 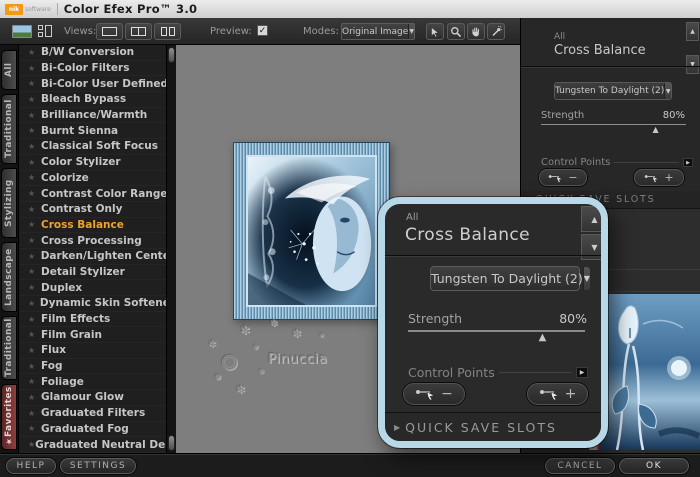 I want to click on settings-button: SETTINGS, so click(x=98, y=466).